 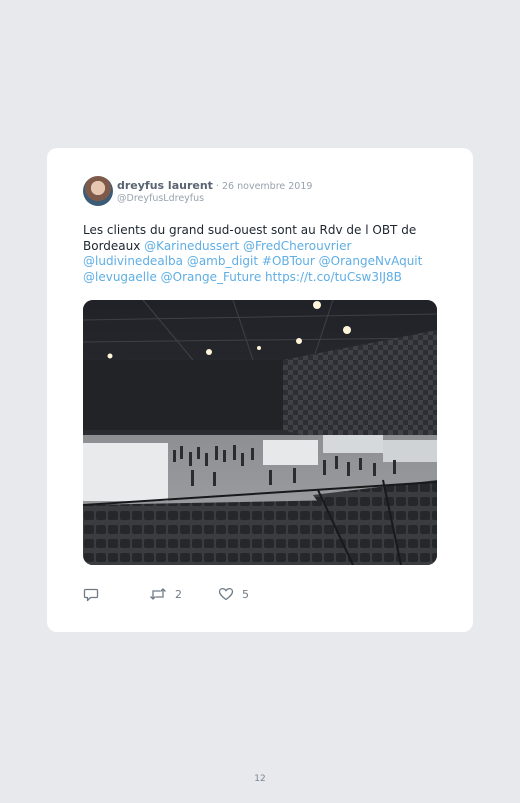 I want to click on author-handle: @DreyfusLdreyfus, so click(x=214, y=199).